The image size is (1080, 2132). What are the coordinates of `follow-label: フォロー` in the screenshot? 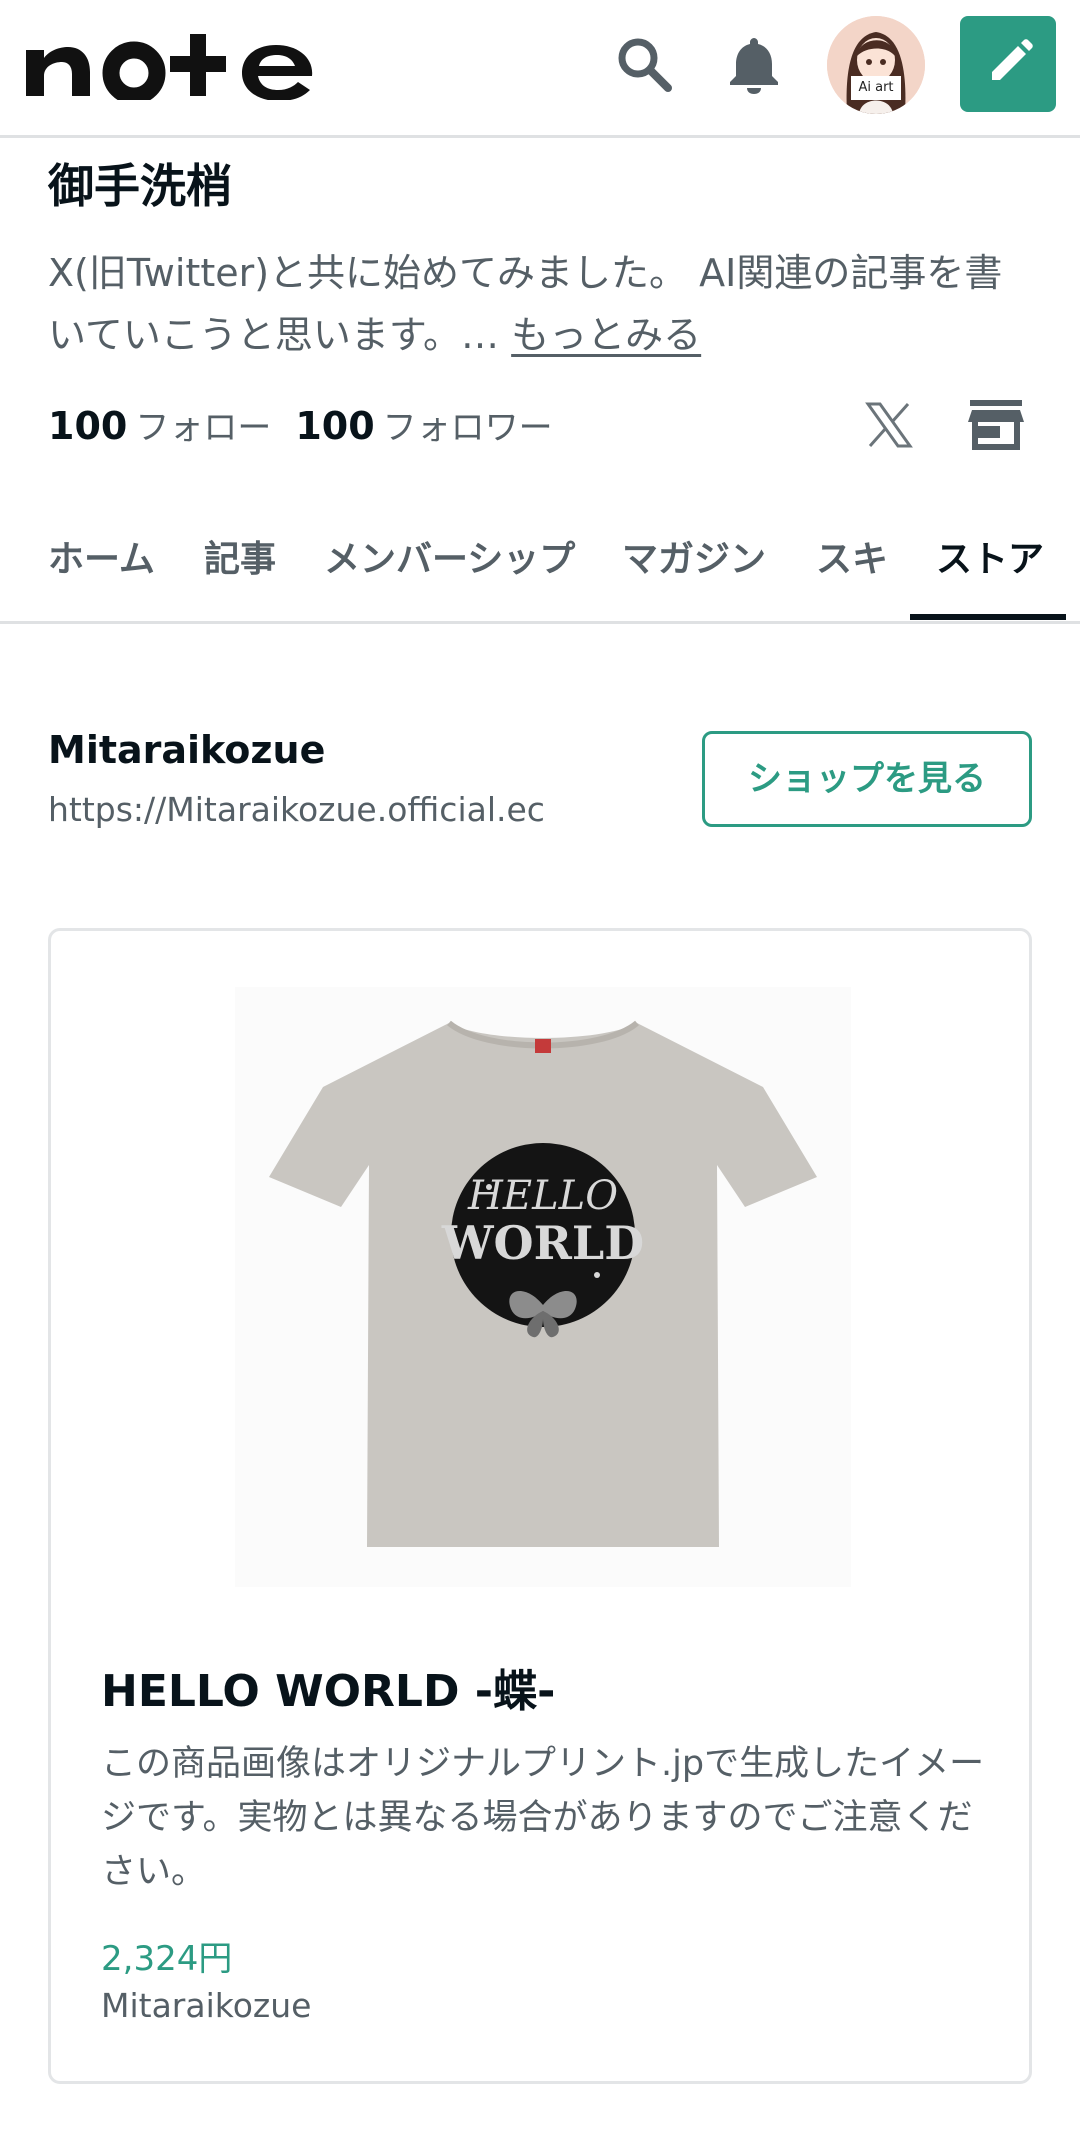 It's located at (203, 428).